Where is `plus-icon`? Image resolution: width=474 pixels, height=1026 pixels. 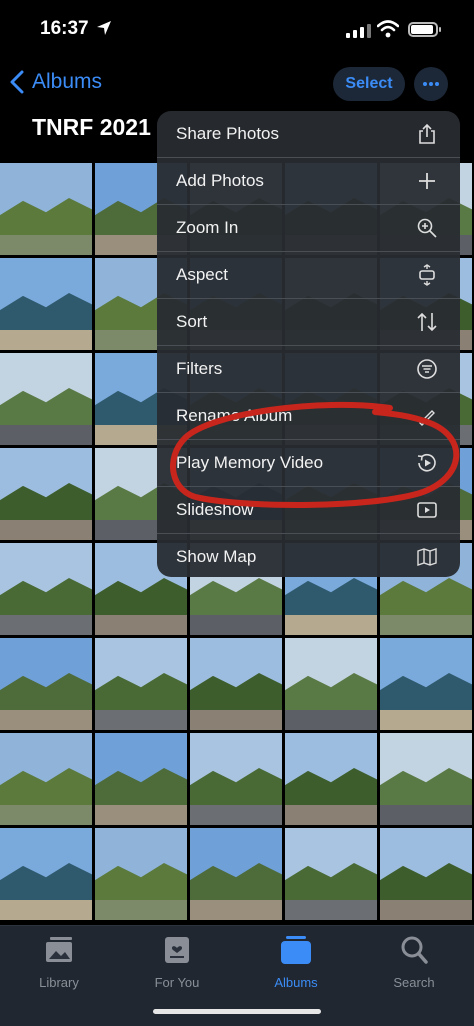 plus-icon is located at coordinates (427, 181).